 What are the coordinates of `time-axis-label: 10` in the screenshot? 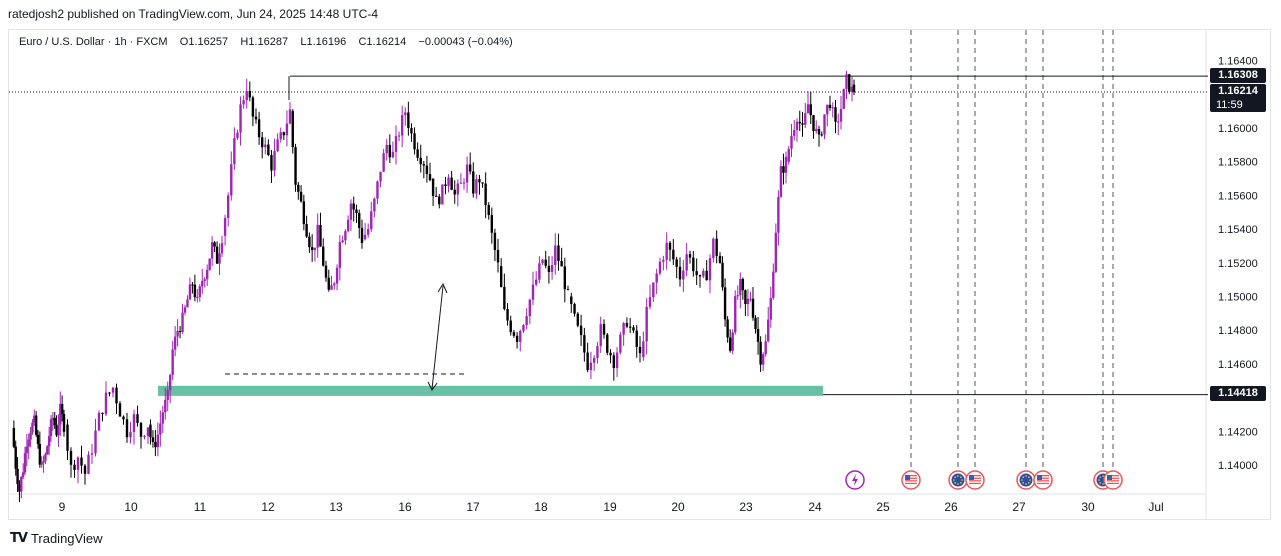 It's located at (131, 507).